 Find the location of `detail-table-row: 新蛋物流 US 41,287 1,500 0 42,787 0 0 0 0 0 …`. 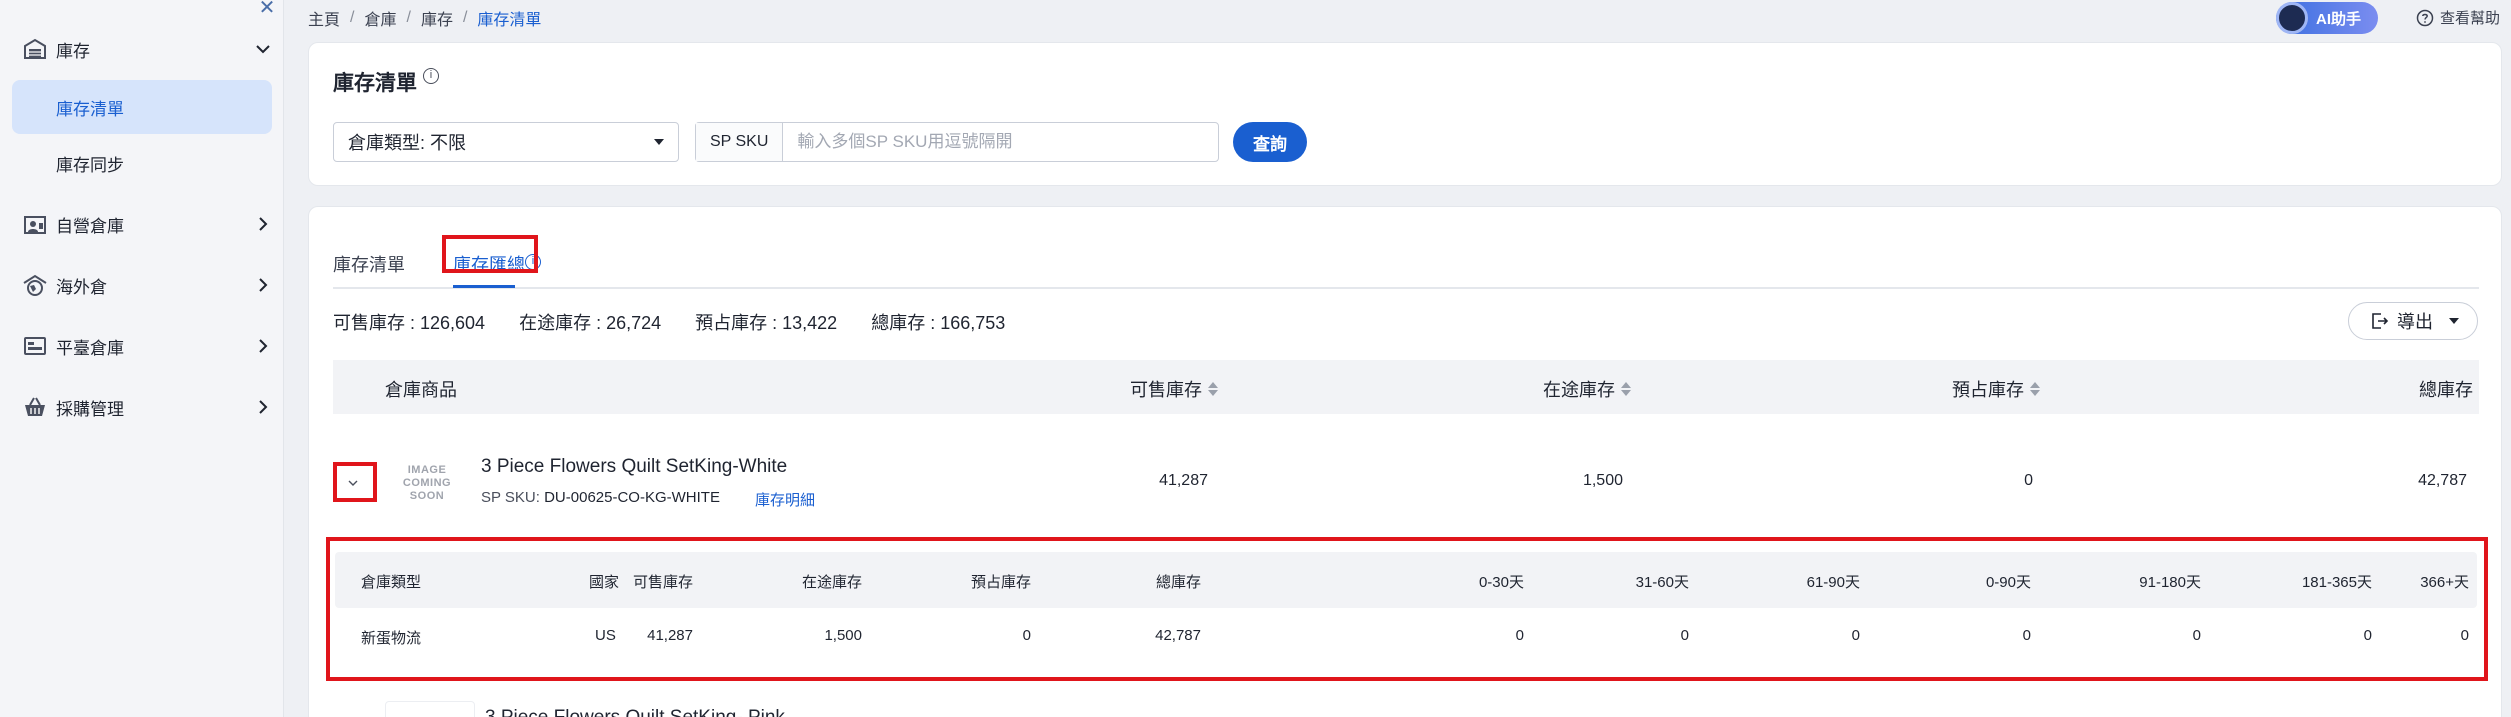

detail-table-row: 新蛋物流 US 41,287 1,500 0 42,787 0 0 0 0 0 … is located at coordinates (1406, 635).